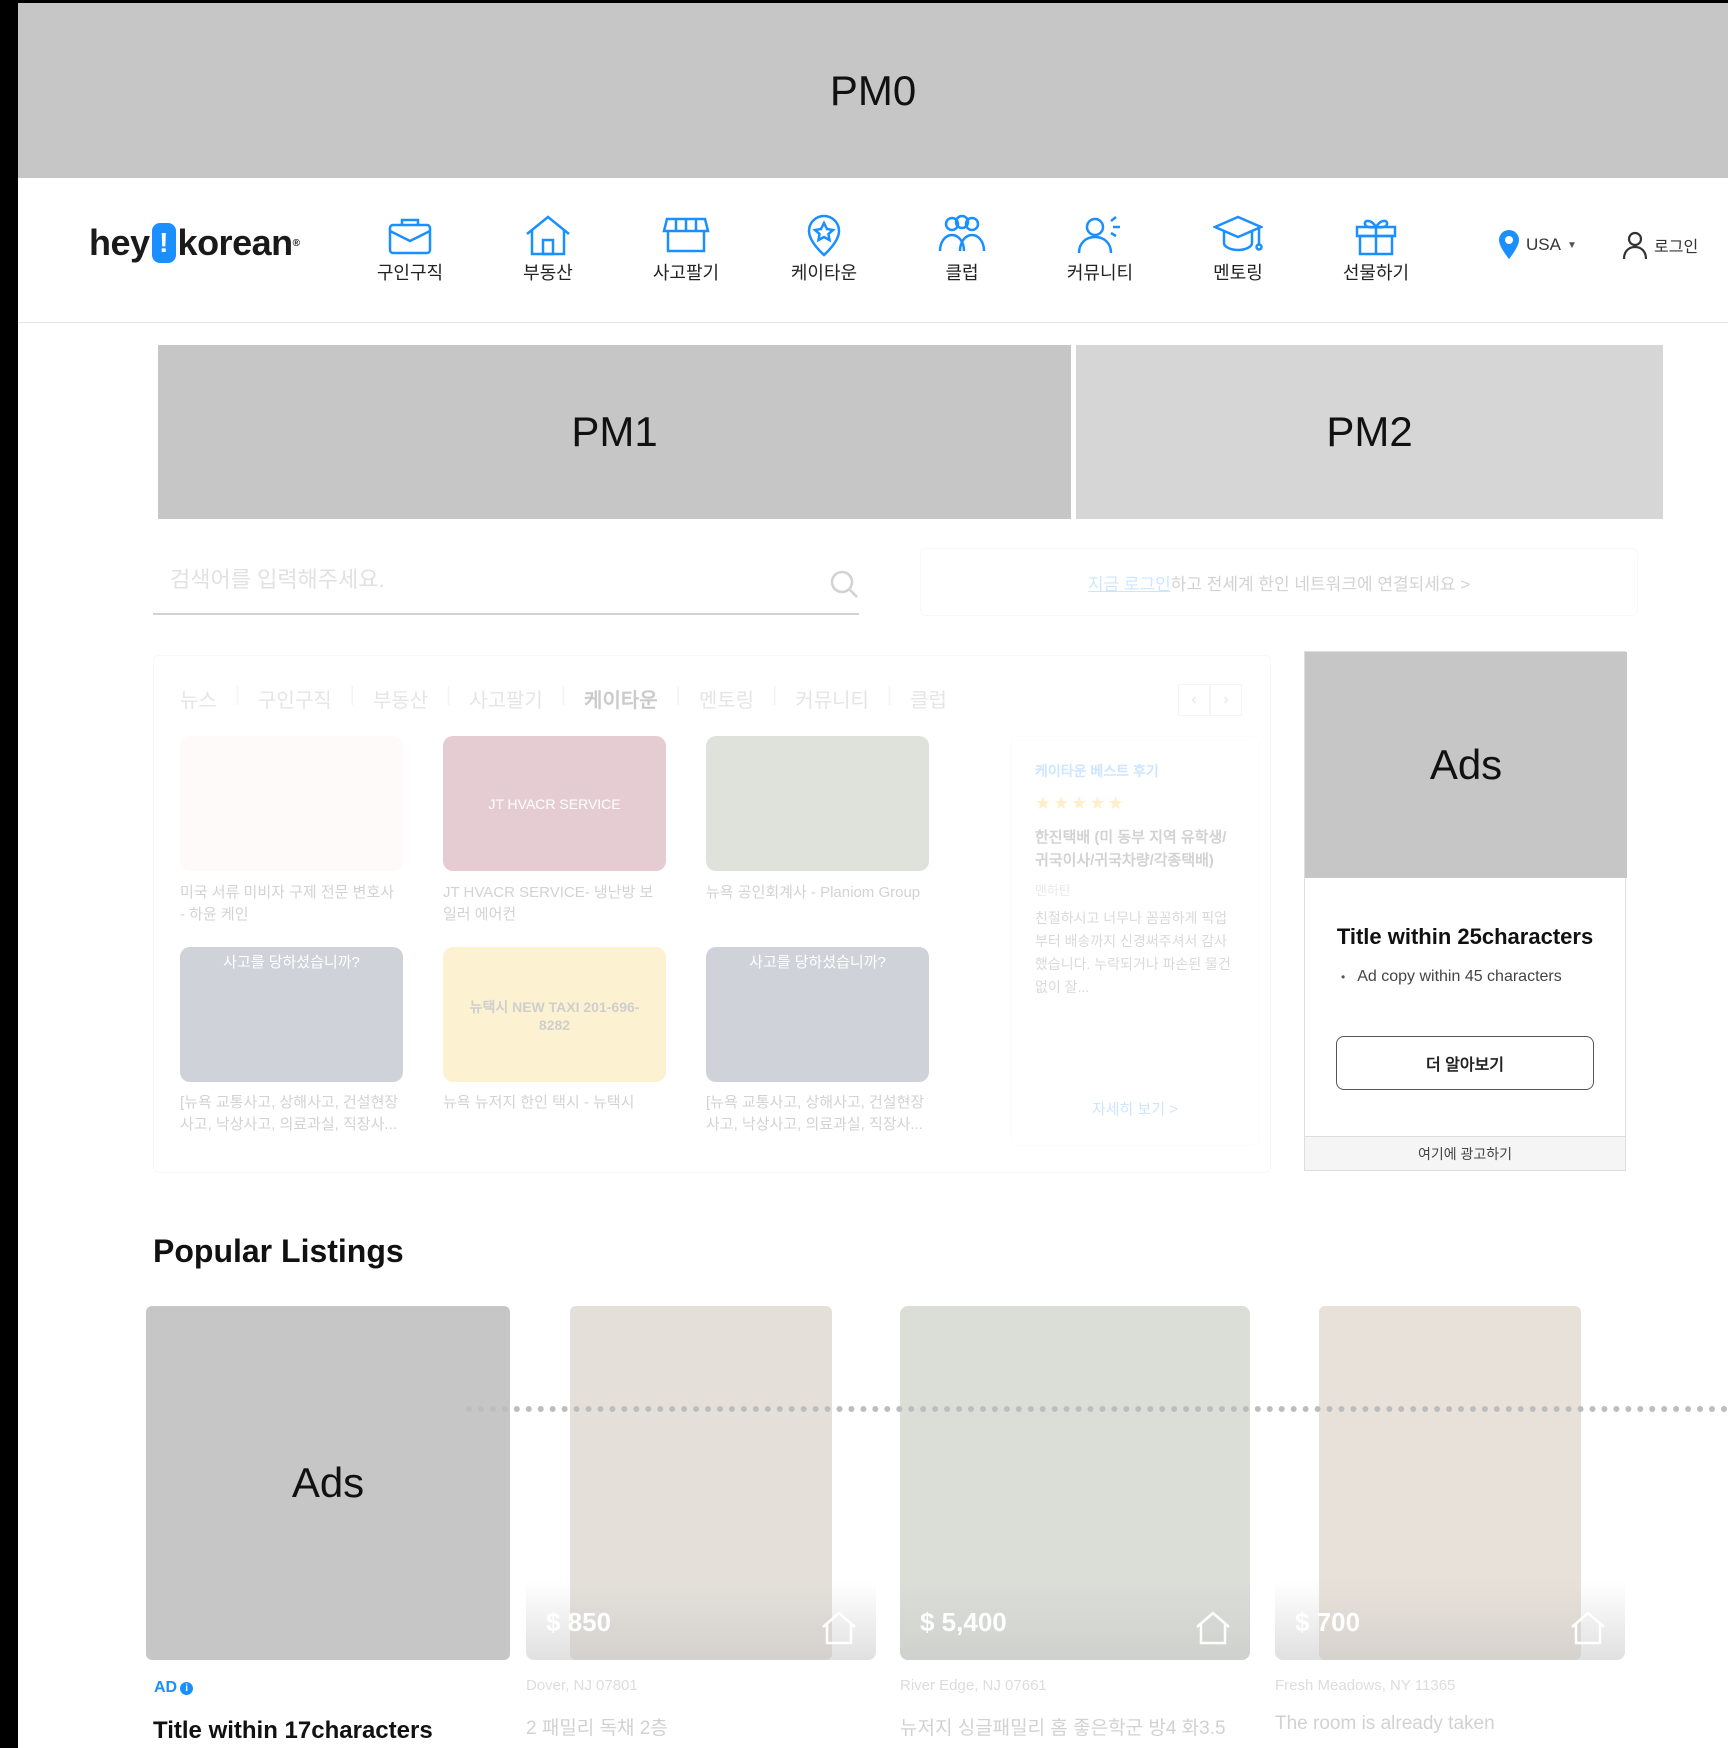 The width and height of the screenshot is (1728, 1748). Describe the element at coordinates (824, 235) in the screenshot. I see `map-pin-star-icon` at that location.